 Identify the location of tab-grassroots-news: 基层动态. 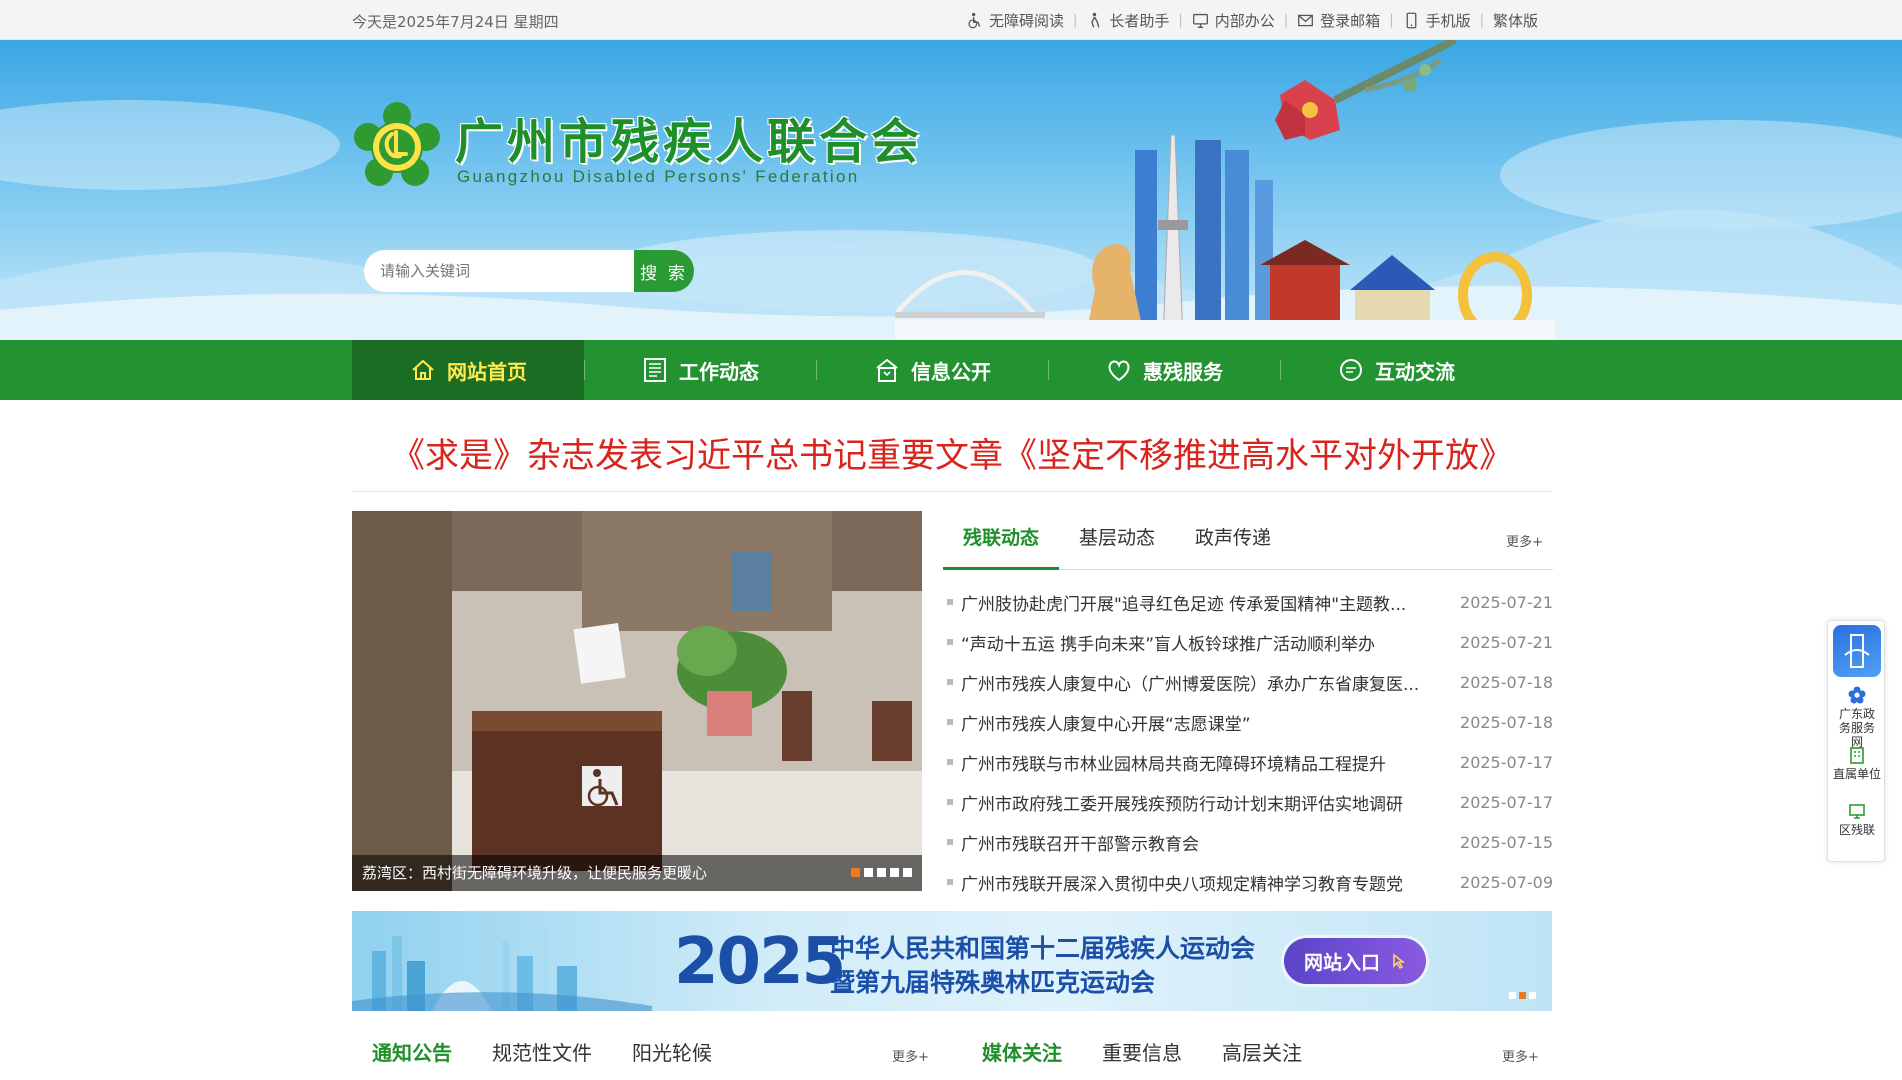
(1117, 540).